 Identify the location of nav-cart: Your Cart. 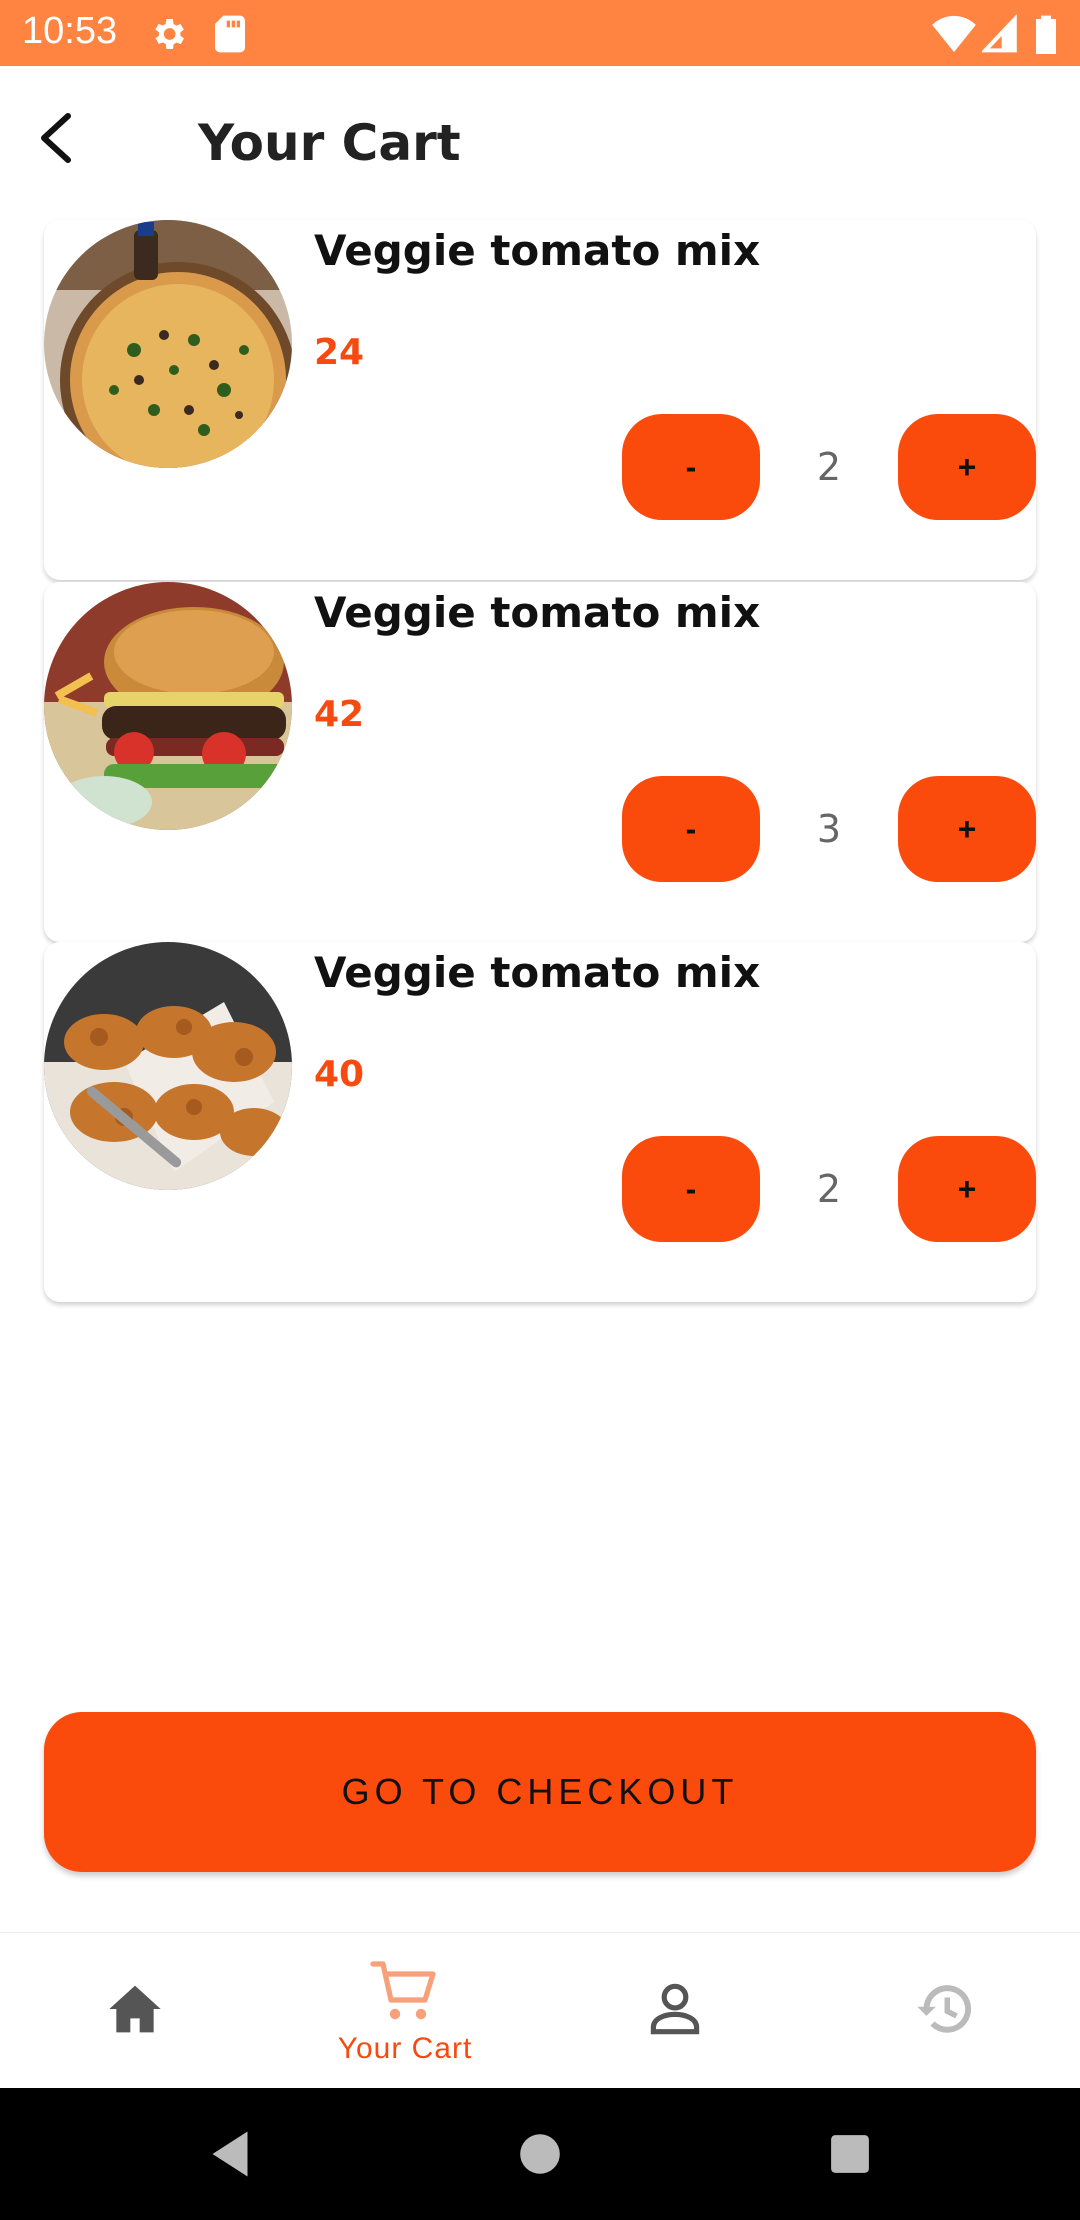
(405, 2011).